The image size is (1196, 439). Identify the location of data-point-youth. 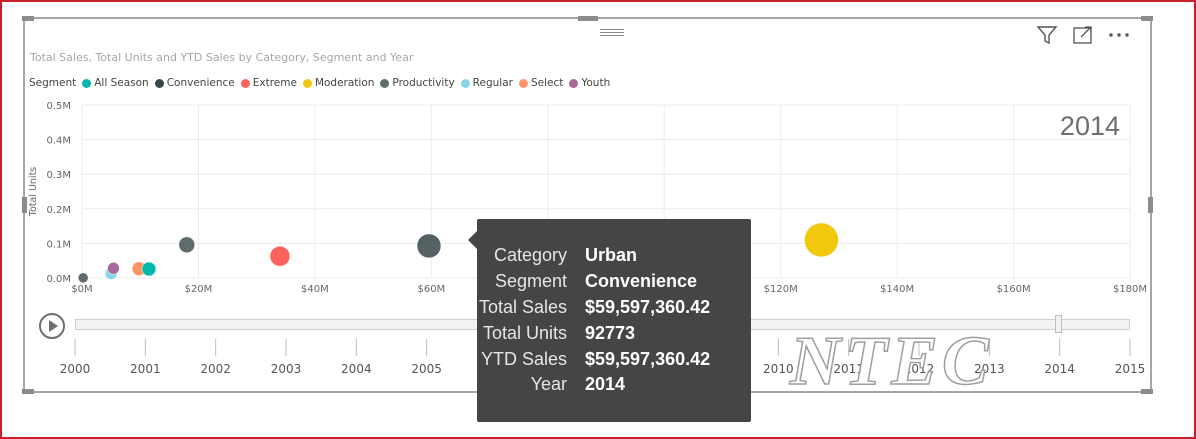
(113, 268).